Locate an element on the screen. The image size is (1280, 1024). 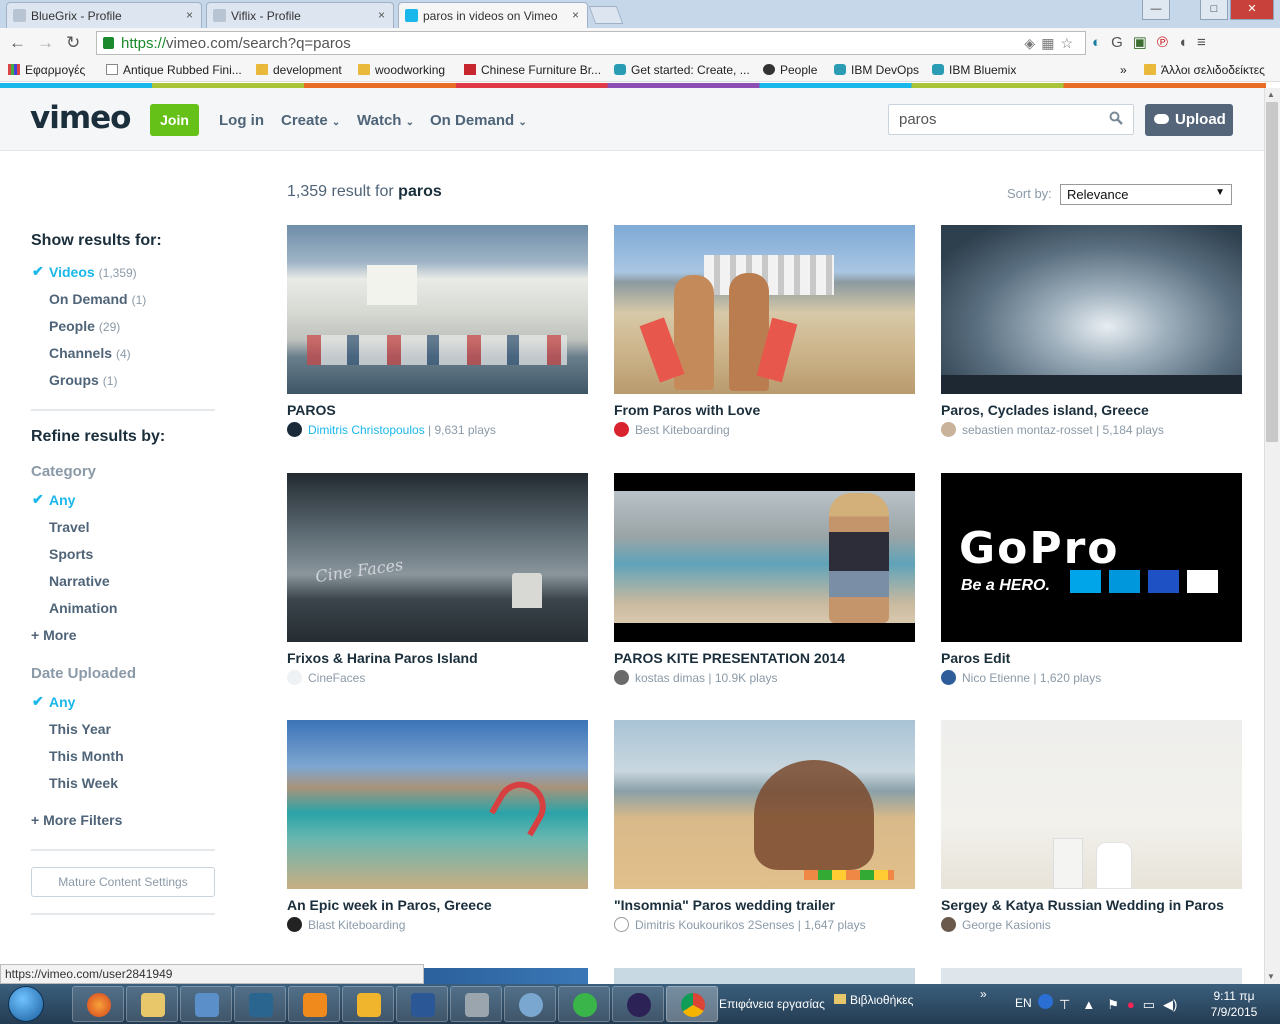
tab-viflix: Viflix - Profile × is located at coordinates (300, 15).